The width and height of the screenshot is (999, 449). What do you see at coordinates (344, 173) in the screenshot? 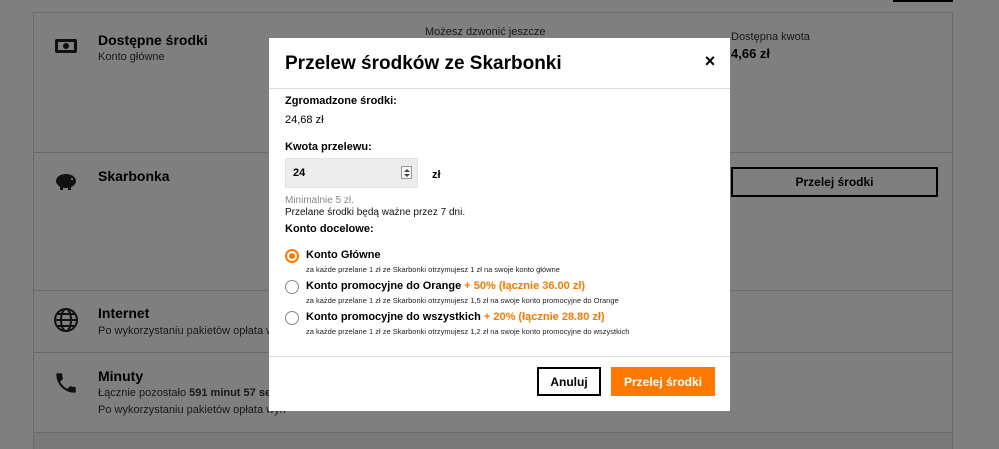
I see `amount-input` at bounding box center [344, 173].